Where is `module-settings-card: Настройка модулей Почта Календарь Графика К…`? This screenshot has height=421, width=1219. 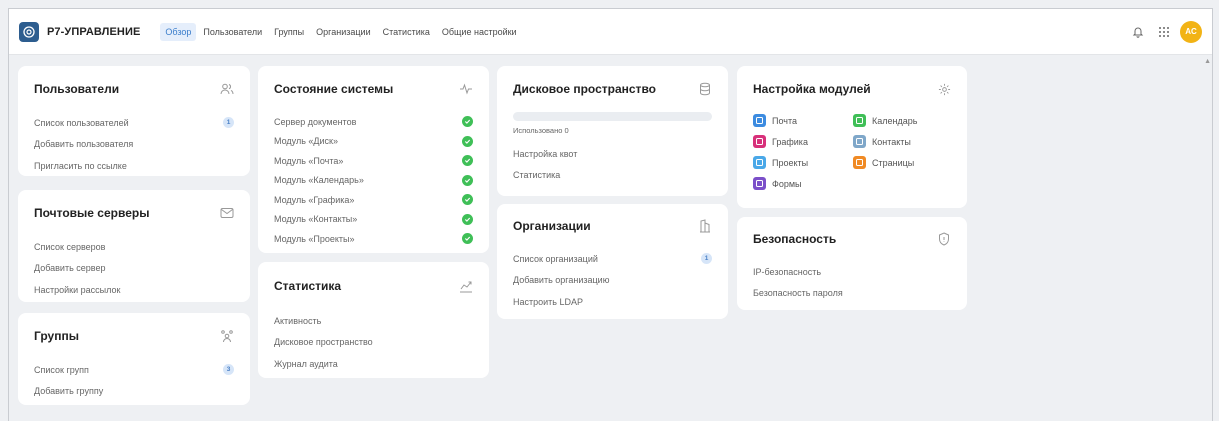
module-settings-card: Настройка модулей Почта Календарь Графика К… is located at coordinates (852, 137).